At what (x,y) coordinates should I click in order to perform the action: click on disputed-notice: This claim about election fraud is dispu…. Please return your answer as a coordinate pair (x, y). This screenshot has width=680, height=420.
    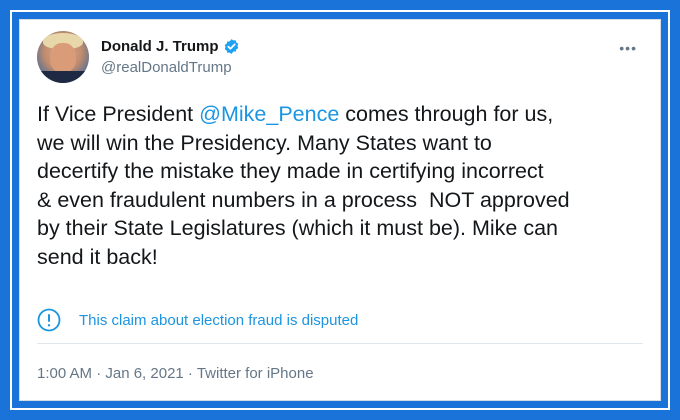
    Looking at the image, I should click on (197, 320).